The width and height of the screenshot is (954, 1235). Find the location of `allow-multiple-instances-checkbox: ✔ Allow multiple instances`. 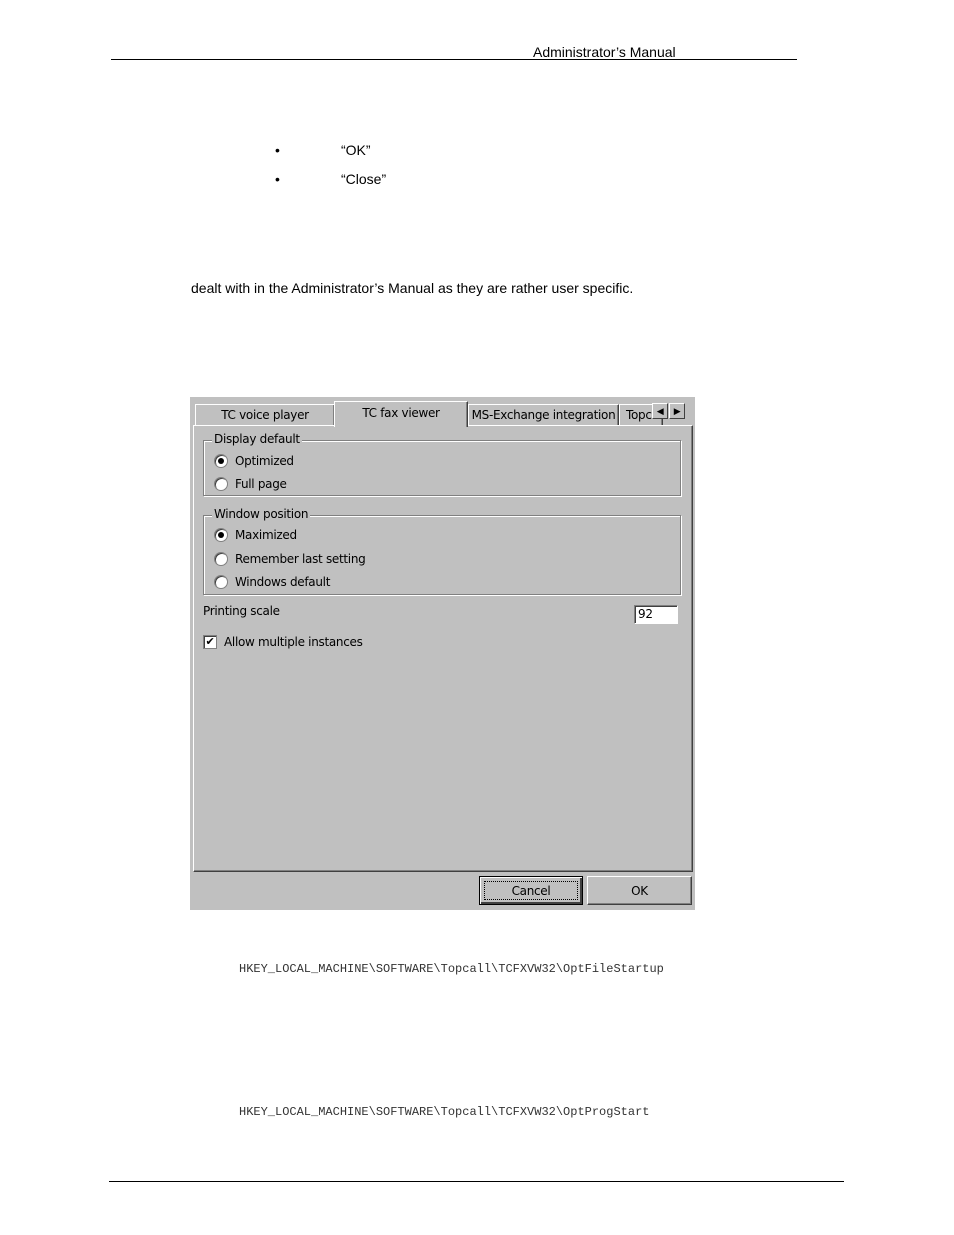

allow-multiple-instances-checkbox: ✔ Allow multiple instances is located at coordinates (283, 642).